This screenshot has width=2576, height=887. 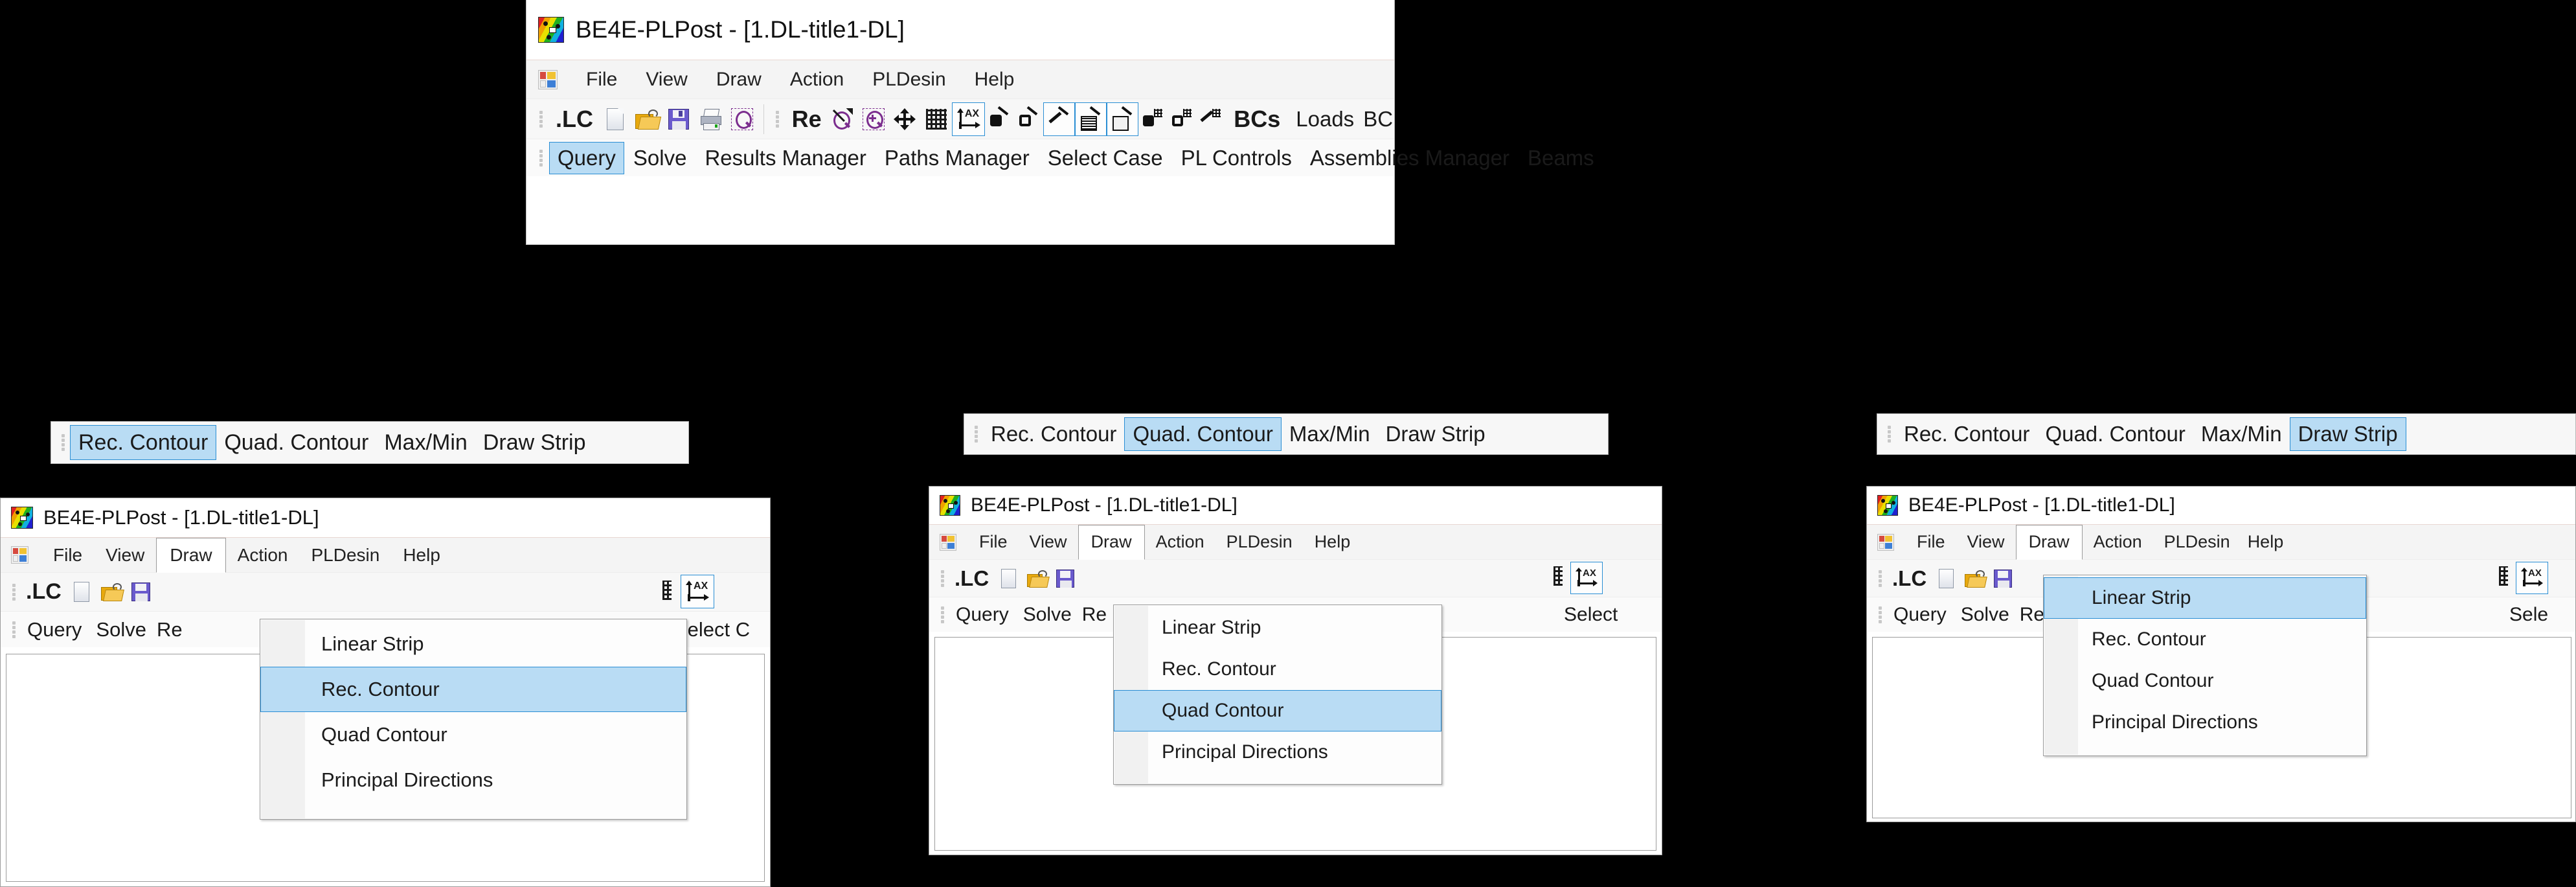 What do you see at coordinates (1591, 615) in the screenshot?
I see `panel-middle-button-select-case-clipped: Select` at bounding box center [1591, 615].